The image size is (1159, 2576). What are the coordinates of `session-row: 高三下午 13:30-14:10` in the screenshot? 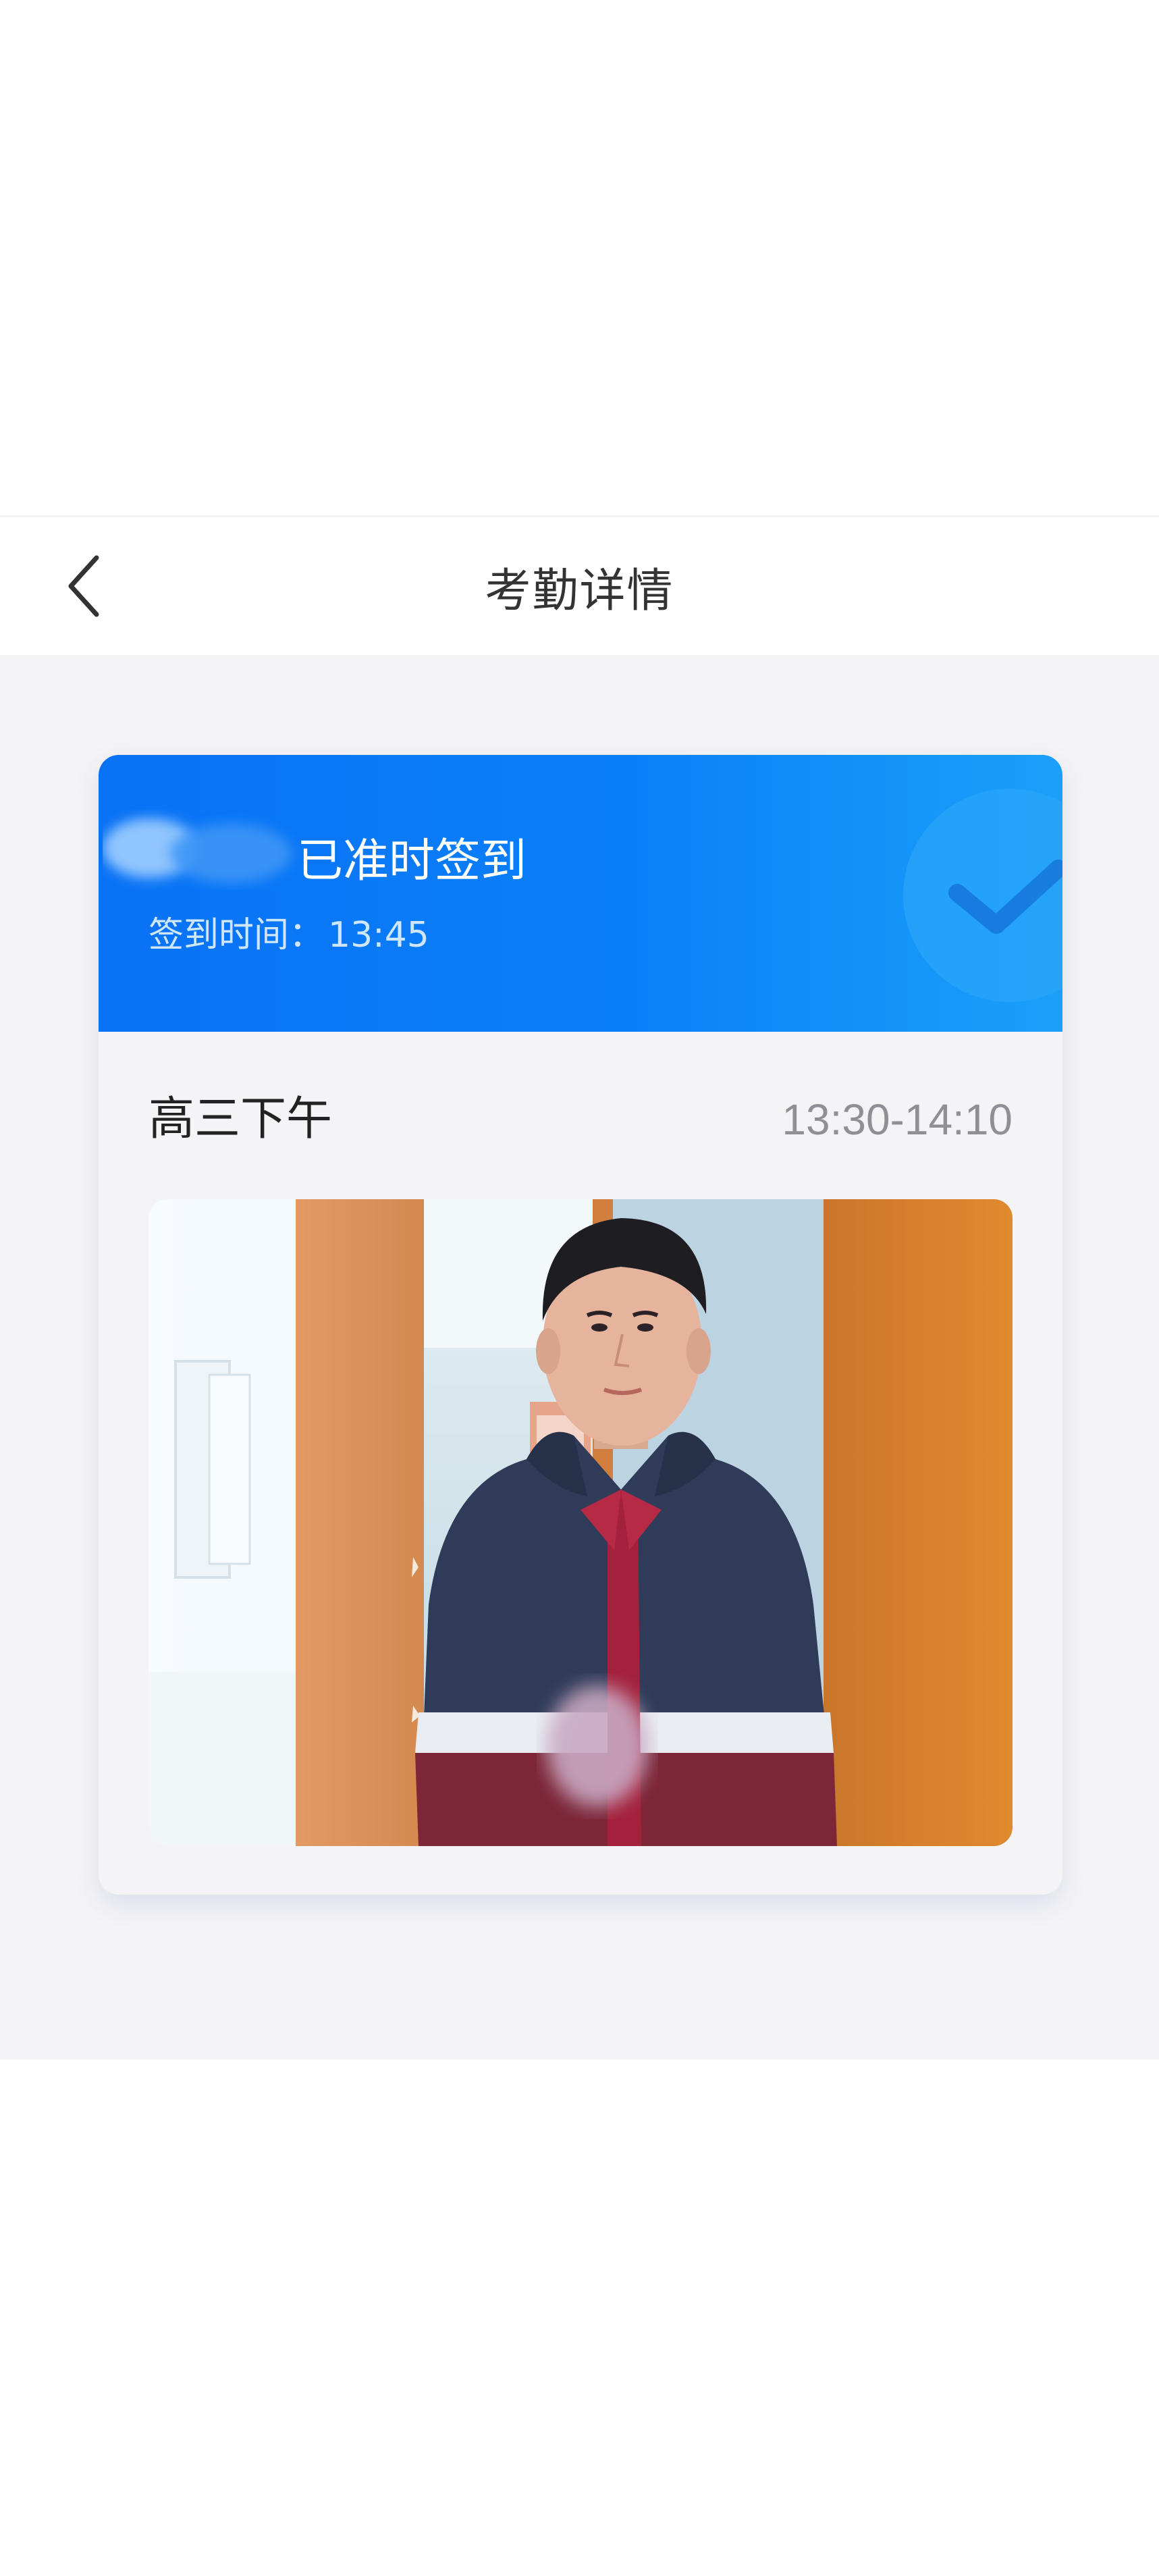 It's located at (581, 1119).